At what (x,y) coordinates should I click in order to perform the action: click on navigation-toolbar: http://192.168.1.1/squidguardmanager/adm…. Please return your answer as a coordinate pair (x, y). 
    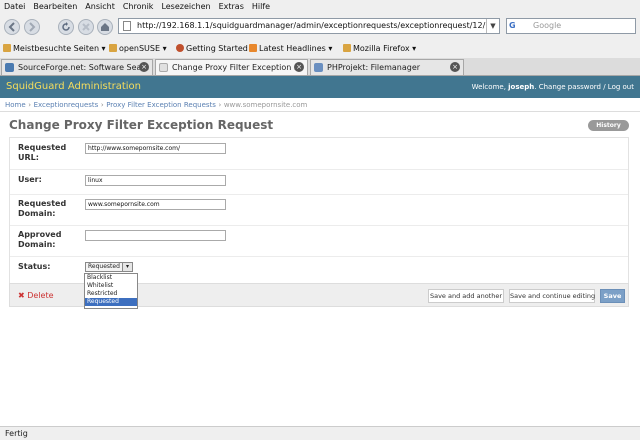
    Looking at the image, I should click on (320, 27).